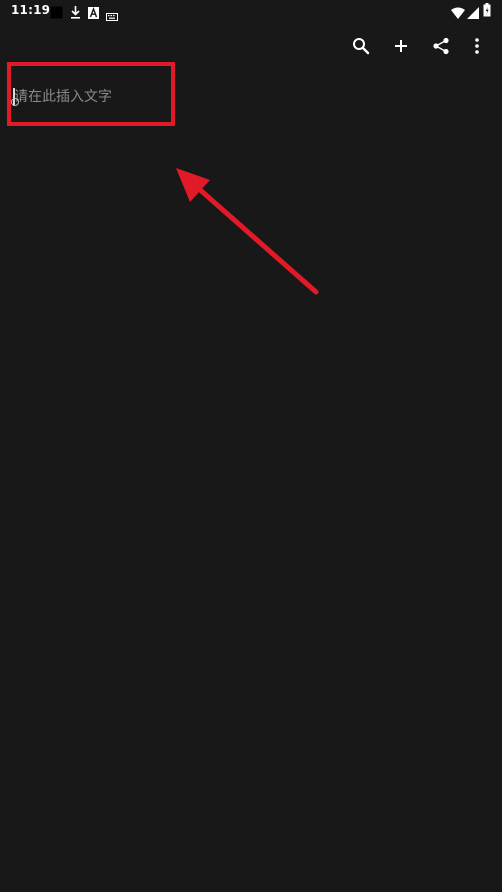  What do you see at coordinates (247, 231) in the screenshot?
I see `annotation-arrow` at bounding box center [247, 231].